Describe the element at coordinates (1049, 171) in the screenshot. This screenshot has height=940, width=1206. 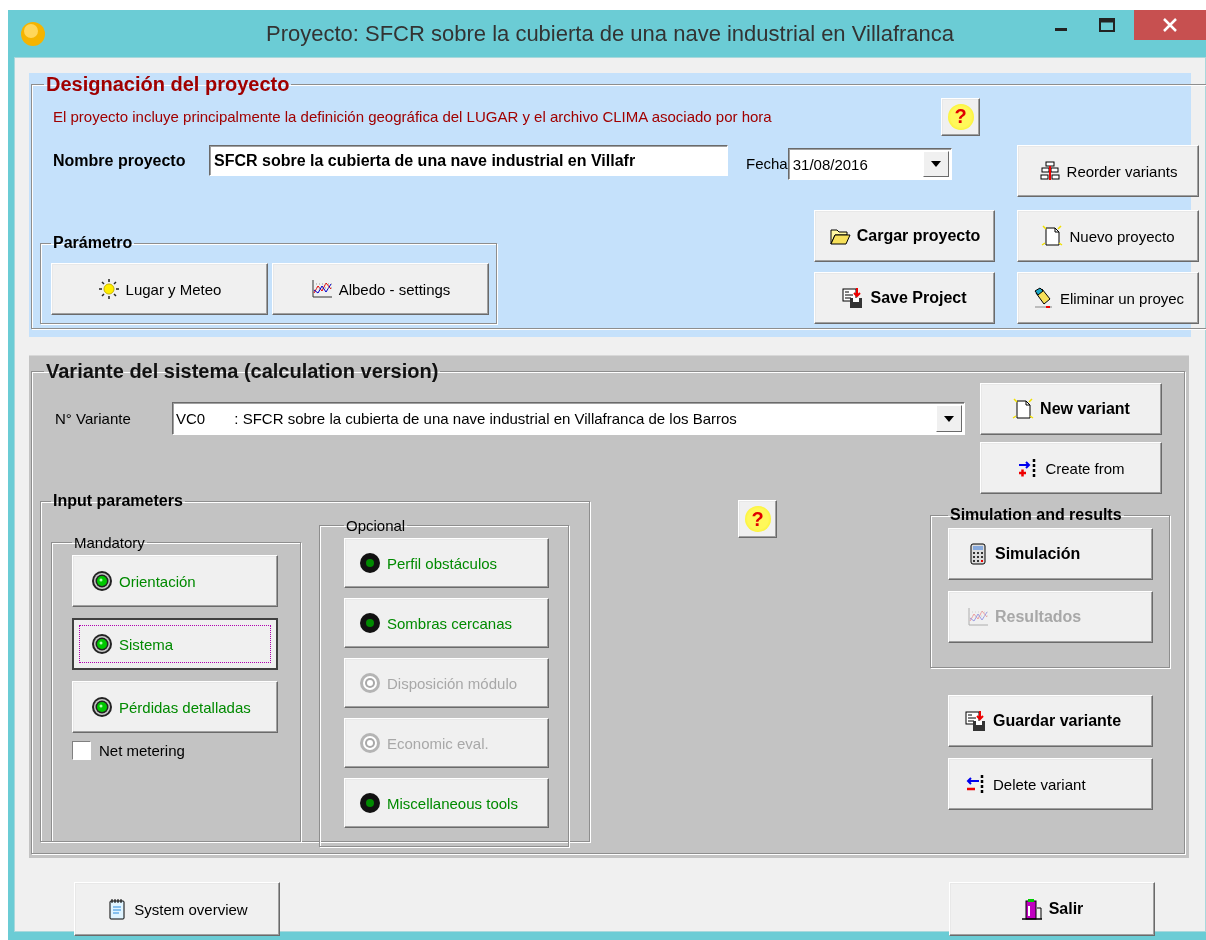
I see `stack-icon` at that location.